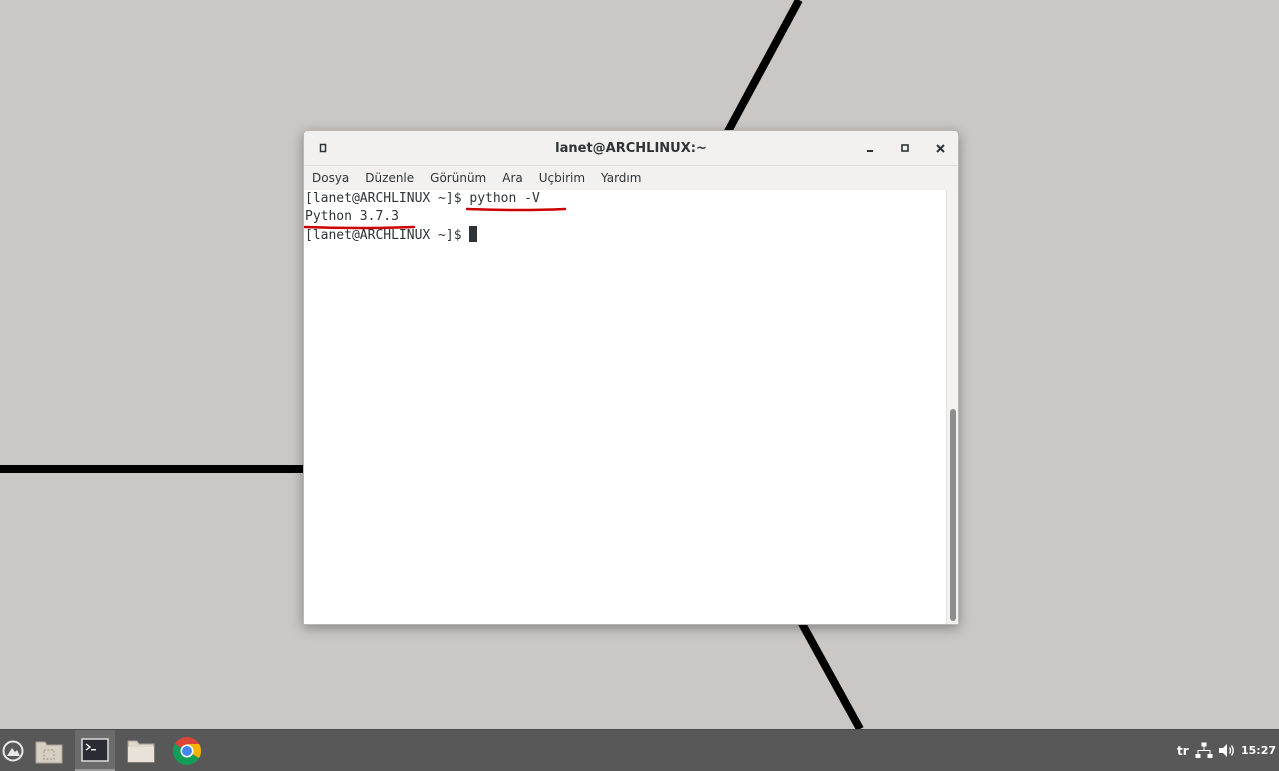 This screenshot has height=771, width=1279. I want to click on taskbar: tr 15:27, so click(639, 750).